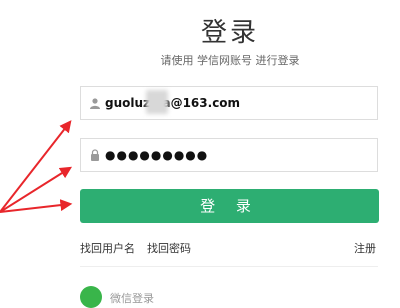 The height and width of the screenshot is (308, 400). I want to click on annotation-arrows, so click(36, 166).